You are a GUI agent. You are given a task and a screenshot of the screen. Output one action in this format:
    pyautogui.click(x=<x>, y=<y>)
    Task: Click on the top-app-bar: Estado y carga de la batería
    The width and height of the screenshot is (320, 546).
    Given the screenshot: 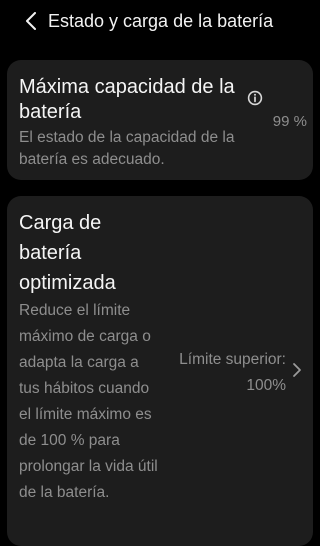 What is the action you would take?
    pyautogui.click(x=160, y=21)
    